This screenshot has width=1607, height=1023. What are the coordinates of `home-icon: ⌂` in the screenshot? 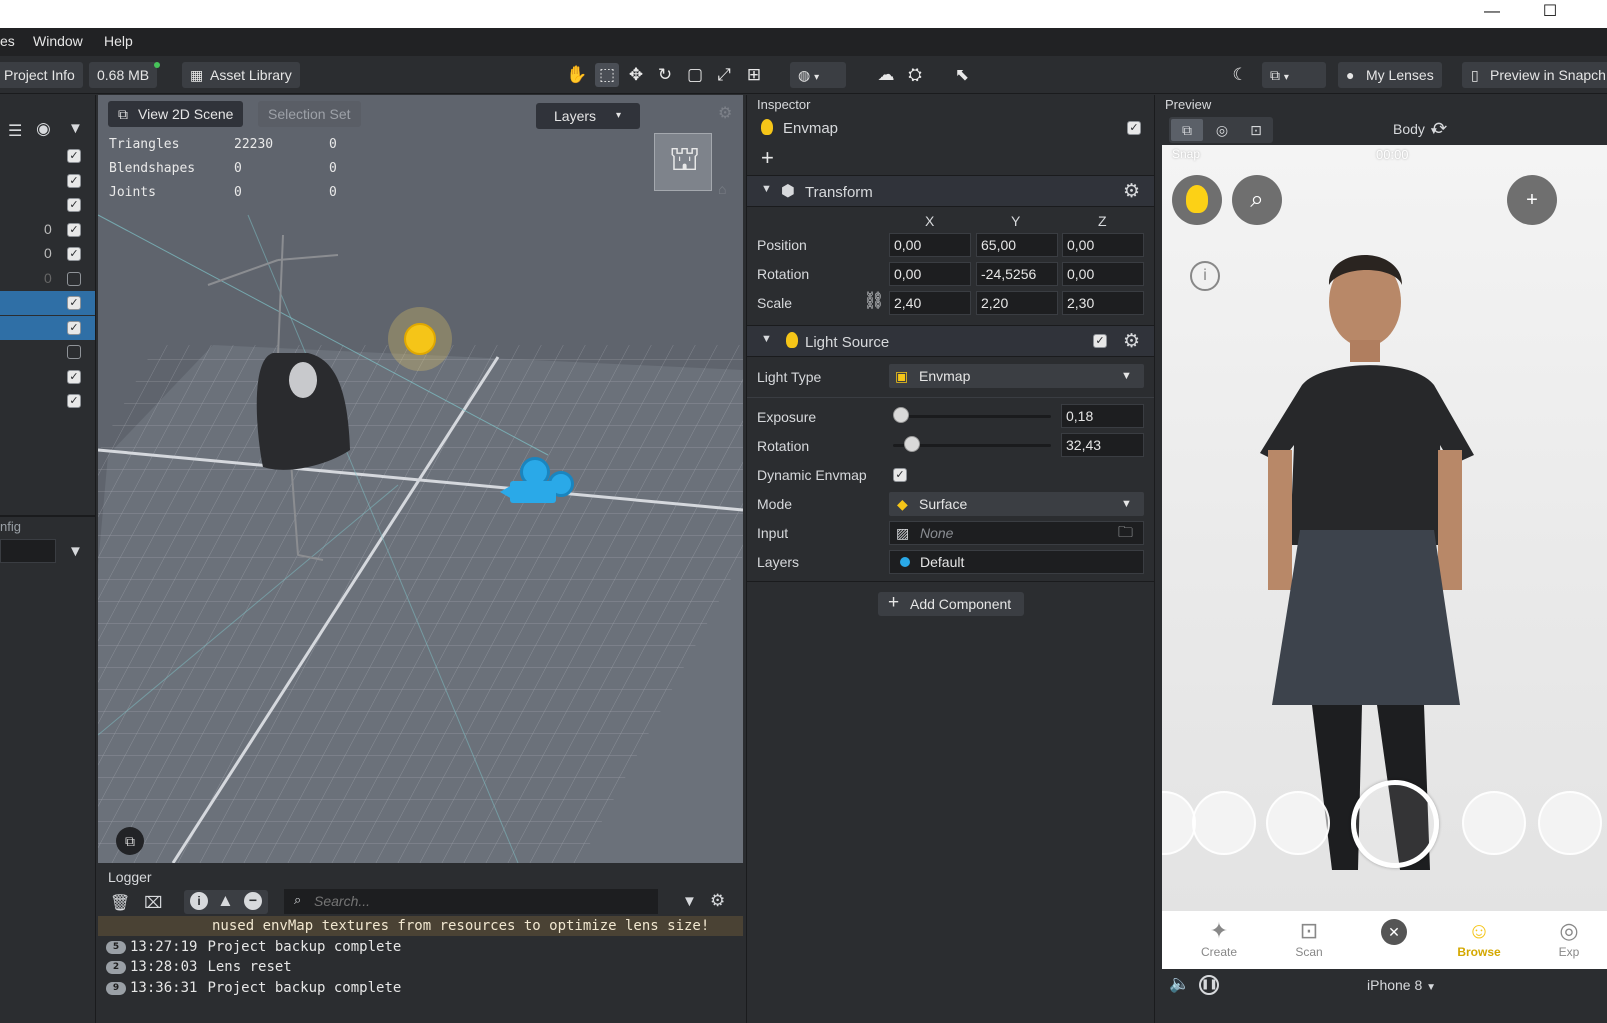 It's located at (722, 189).